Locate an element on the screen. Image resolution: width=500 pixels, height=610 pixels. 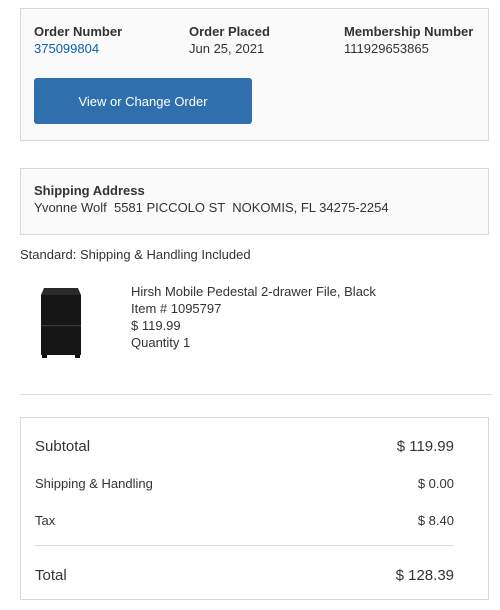
tax-label: Tax is located at coordinates (45, 520).